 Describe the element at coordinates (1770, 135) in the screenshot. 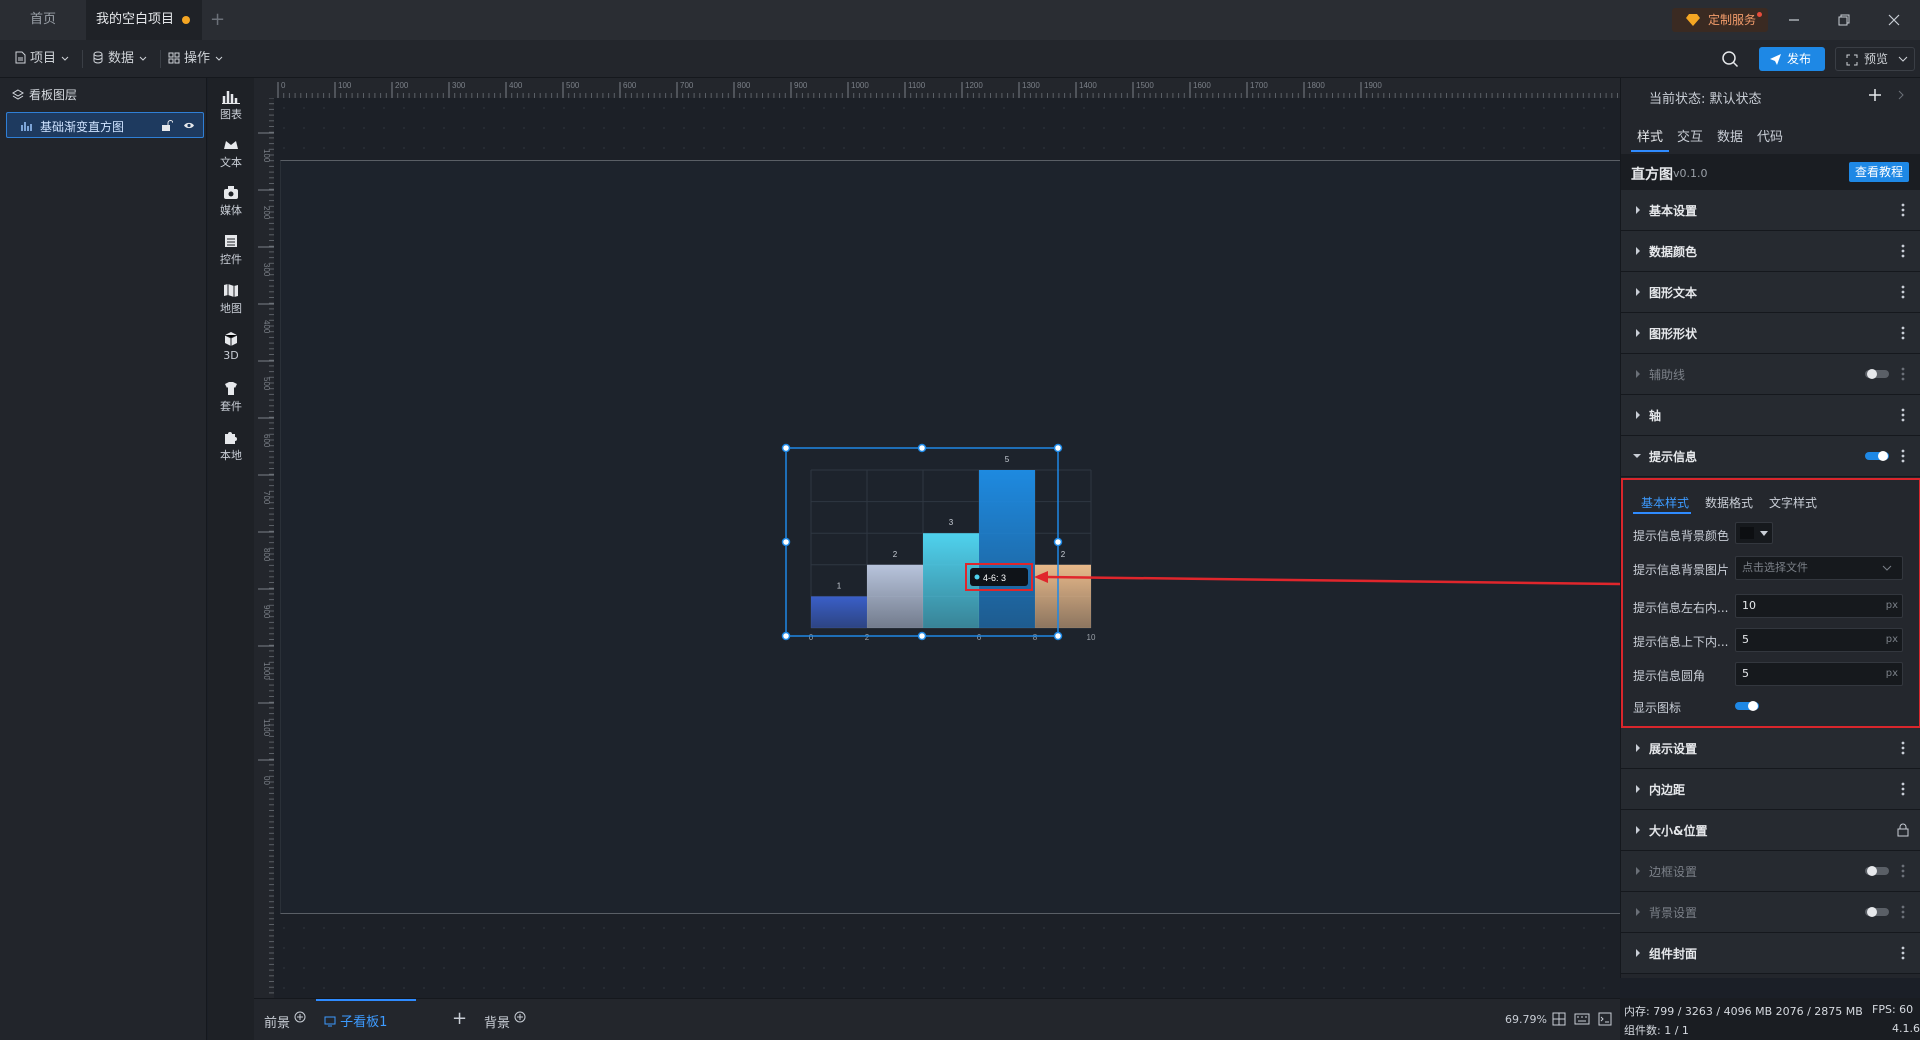

I see `tab-code: 代码` at that location.